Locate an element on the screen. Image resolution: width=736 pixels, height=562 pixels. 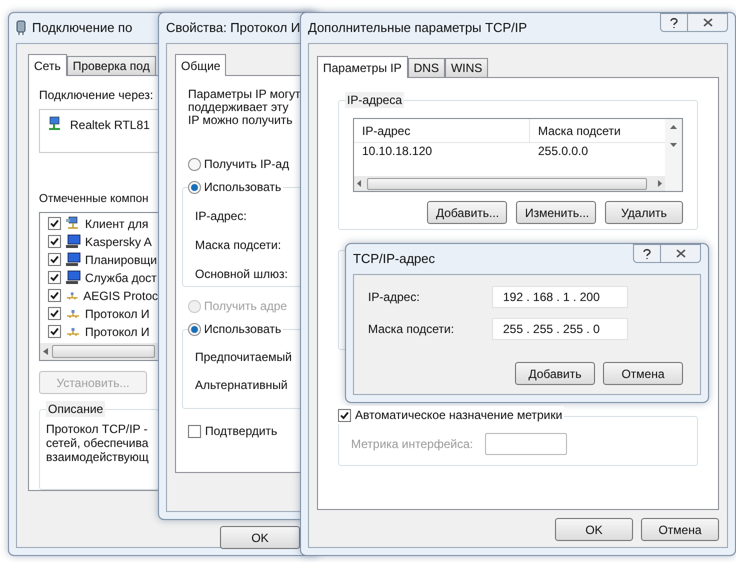
radio-label: Получить IP-ад is located at coordinates (247, 164).